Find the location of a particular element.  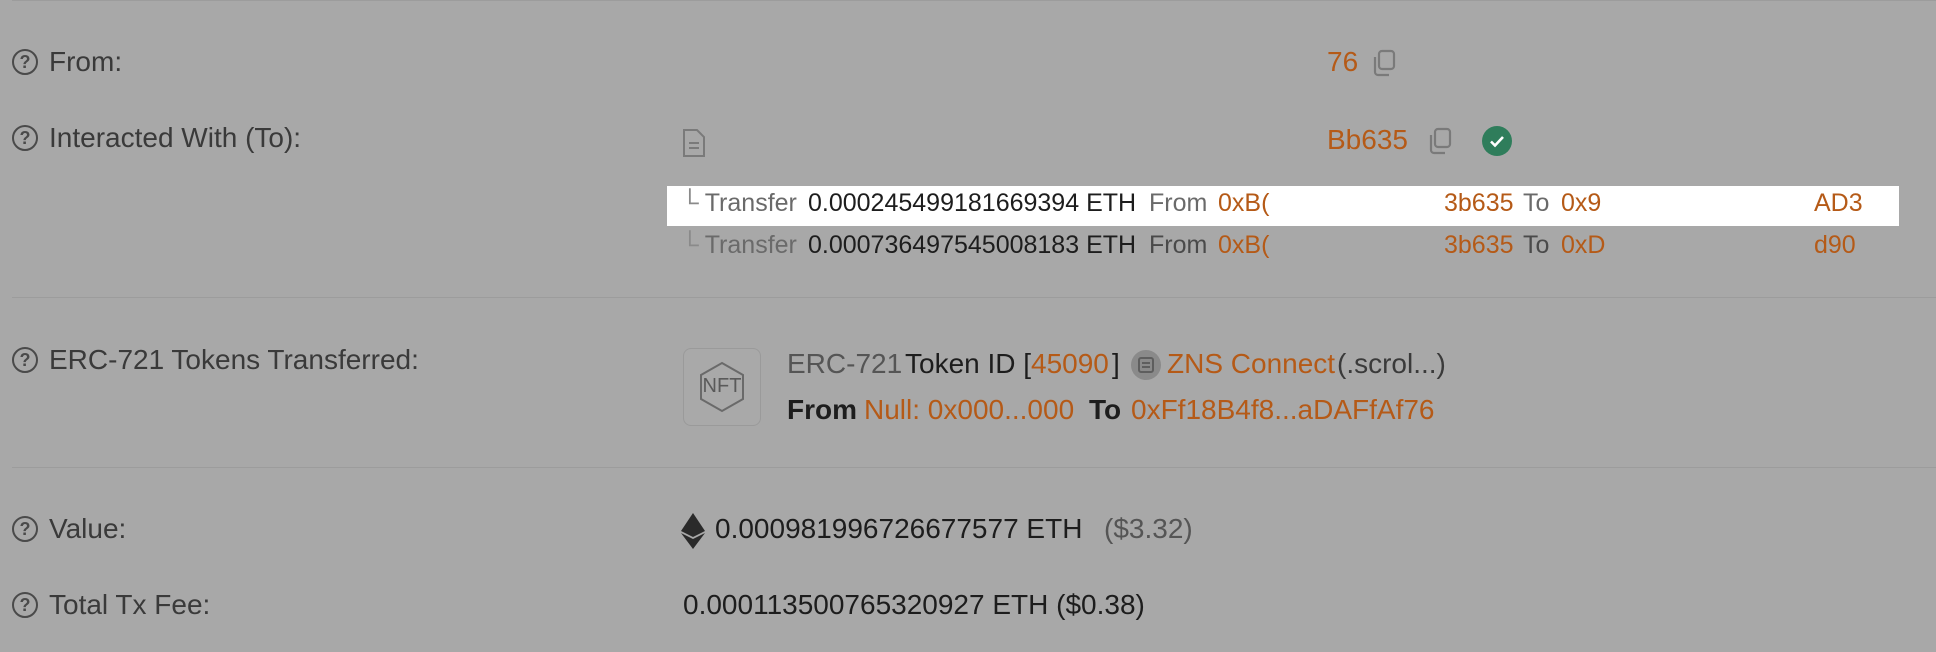

document-icon is located at coordinates (694, 143).